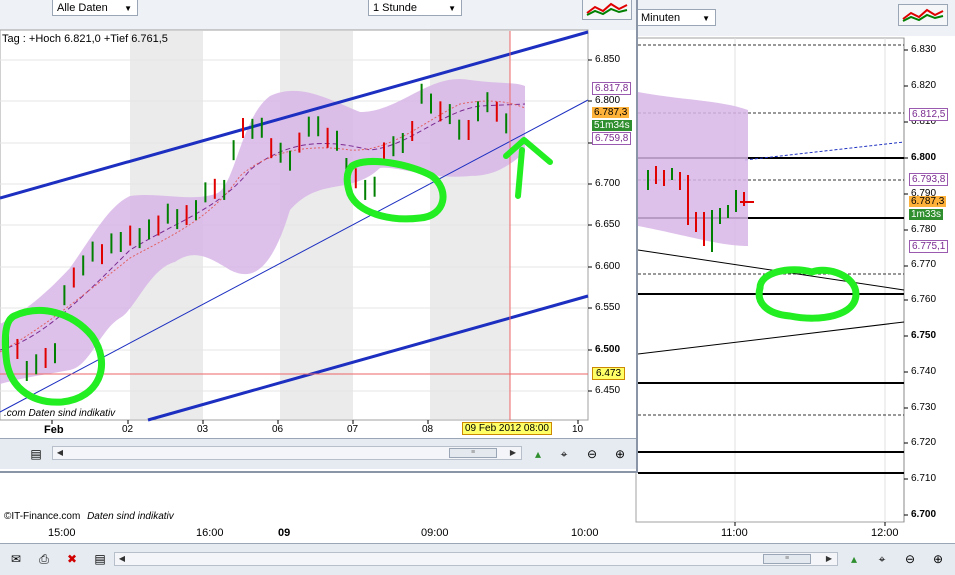 The image size is (955, 575). I want to click on bottom-toolbar: ✉ ⎙ ✖ ▤ ◀ ≡ ▶ ▴ ⌖ ⊖ ⊕, so click(477, 559).